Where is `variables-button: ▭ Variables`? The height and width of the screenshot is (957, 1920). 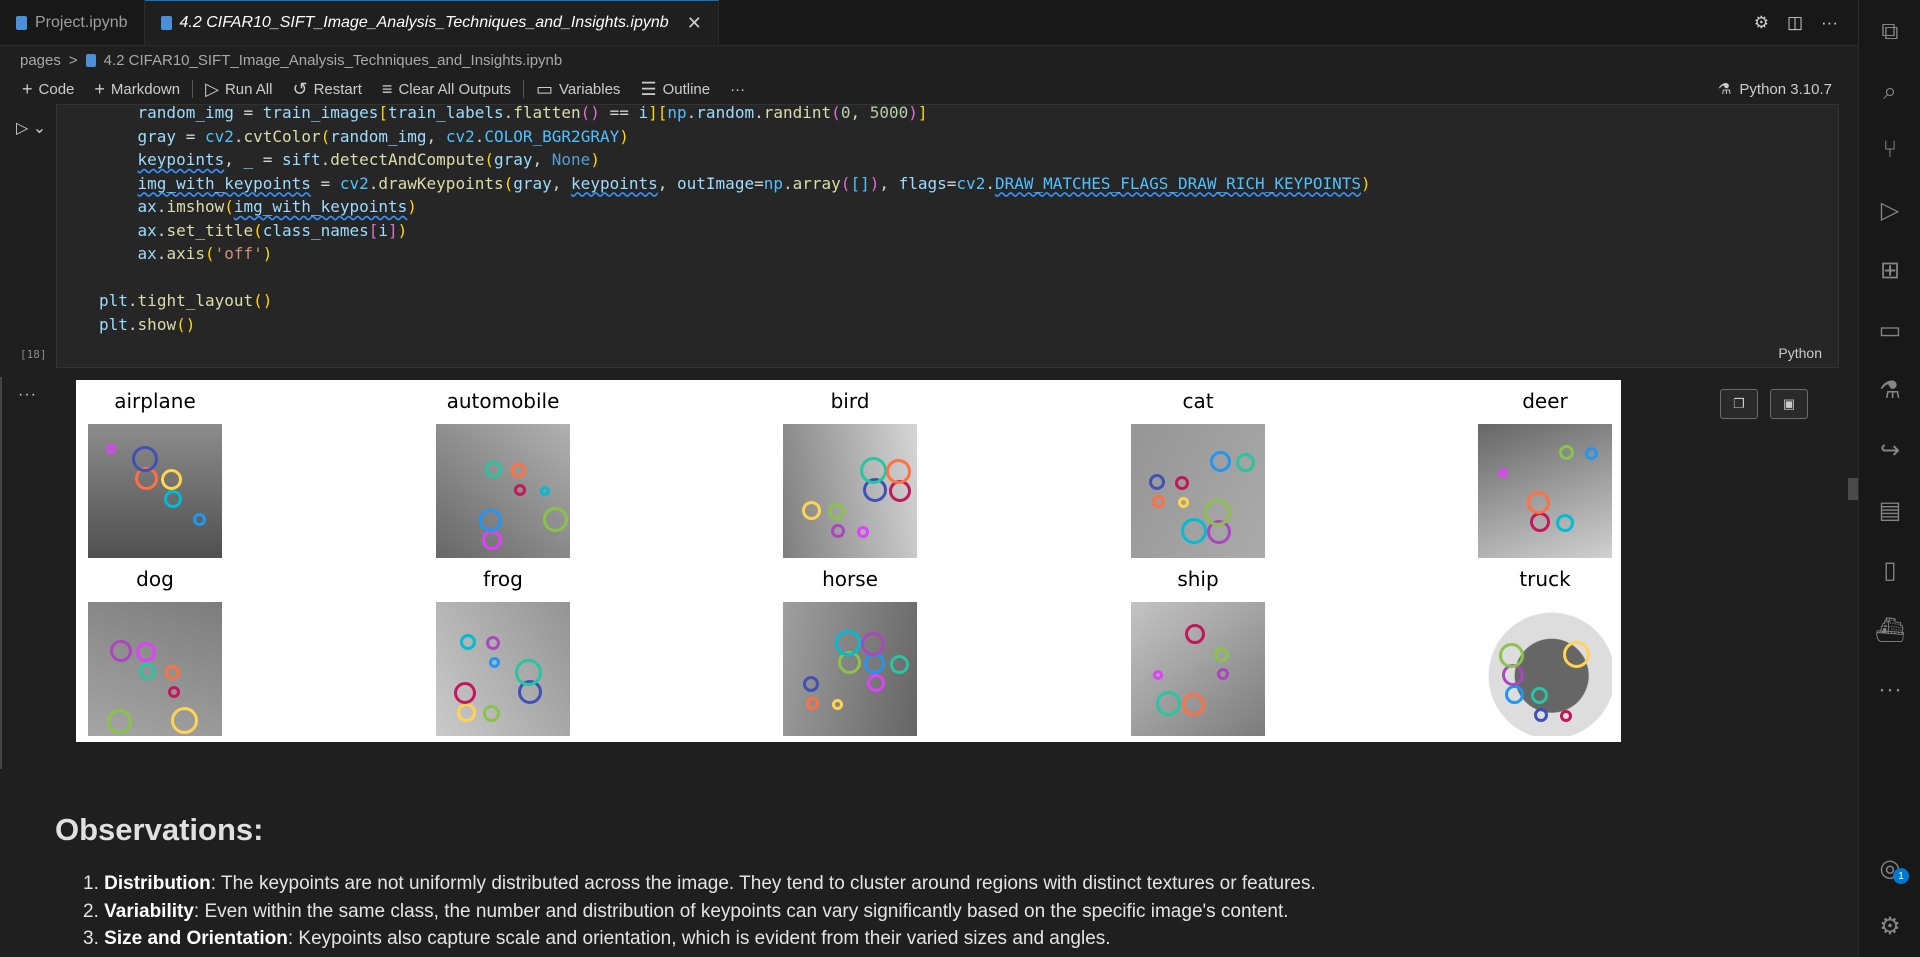 variables-button: ▭ Variables is located at coordinates (578, 89).